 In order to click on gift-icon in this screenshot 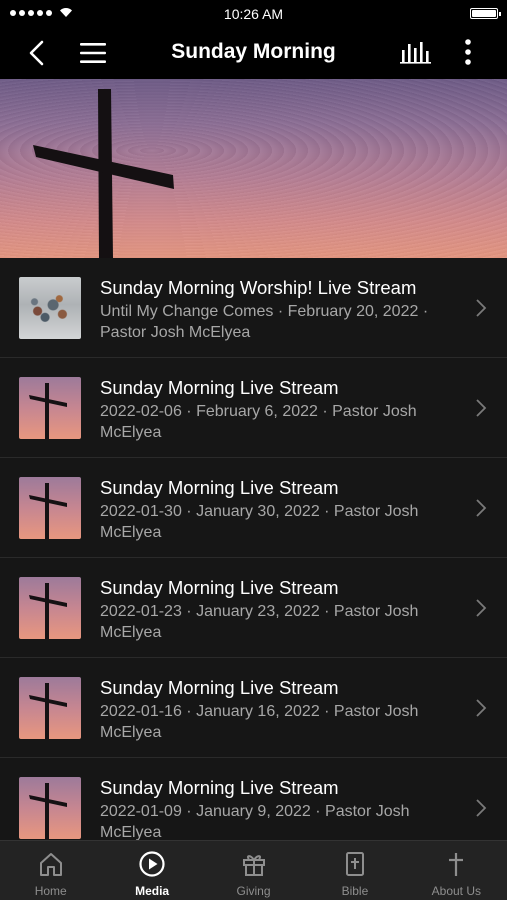, I will do `click(253, 865)`.